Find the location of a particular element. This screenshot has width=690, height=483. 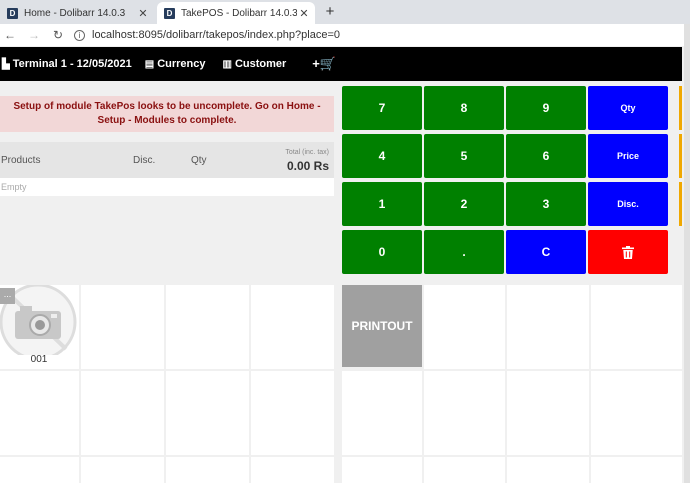

add-cart-icon: +🛒 is located at coordinates (324, 63).